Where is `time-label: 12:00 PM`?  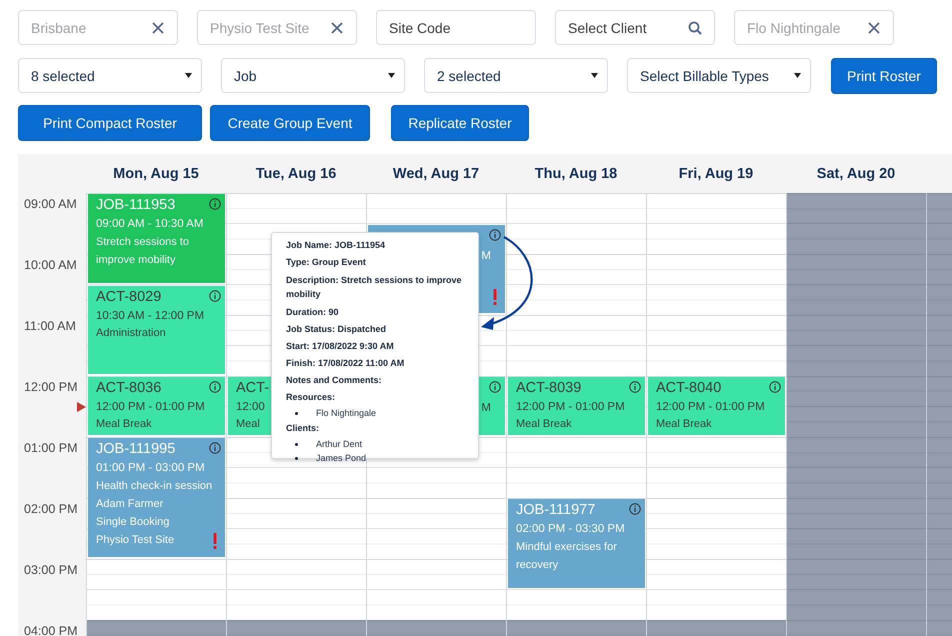
time-label: 12:00 PM is located at coordinates (51, 387).